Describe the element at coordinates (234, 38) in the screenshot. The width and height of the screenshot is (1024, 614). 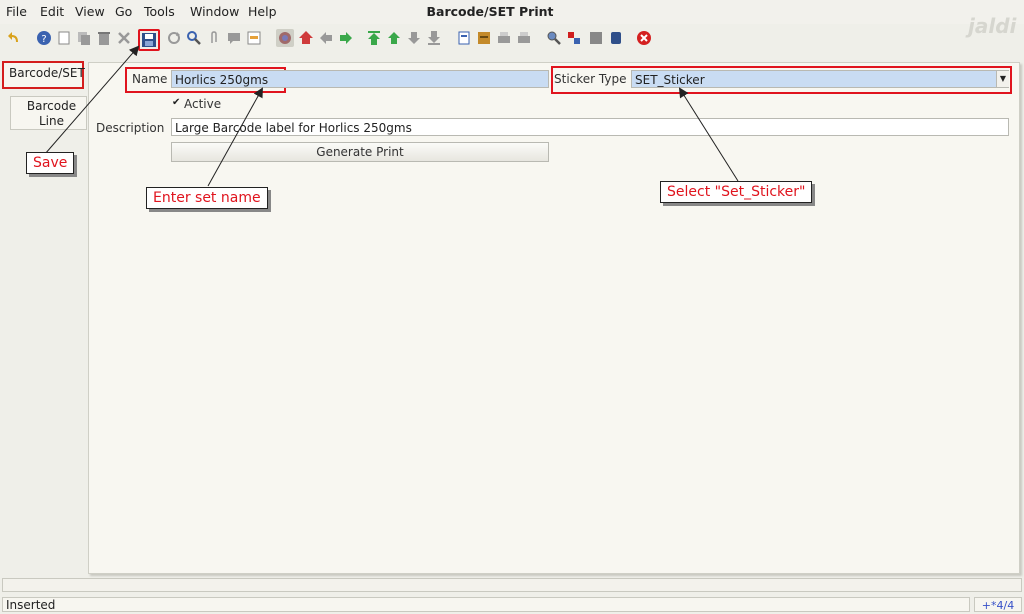
I see `chat-icon` at that location.